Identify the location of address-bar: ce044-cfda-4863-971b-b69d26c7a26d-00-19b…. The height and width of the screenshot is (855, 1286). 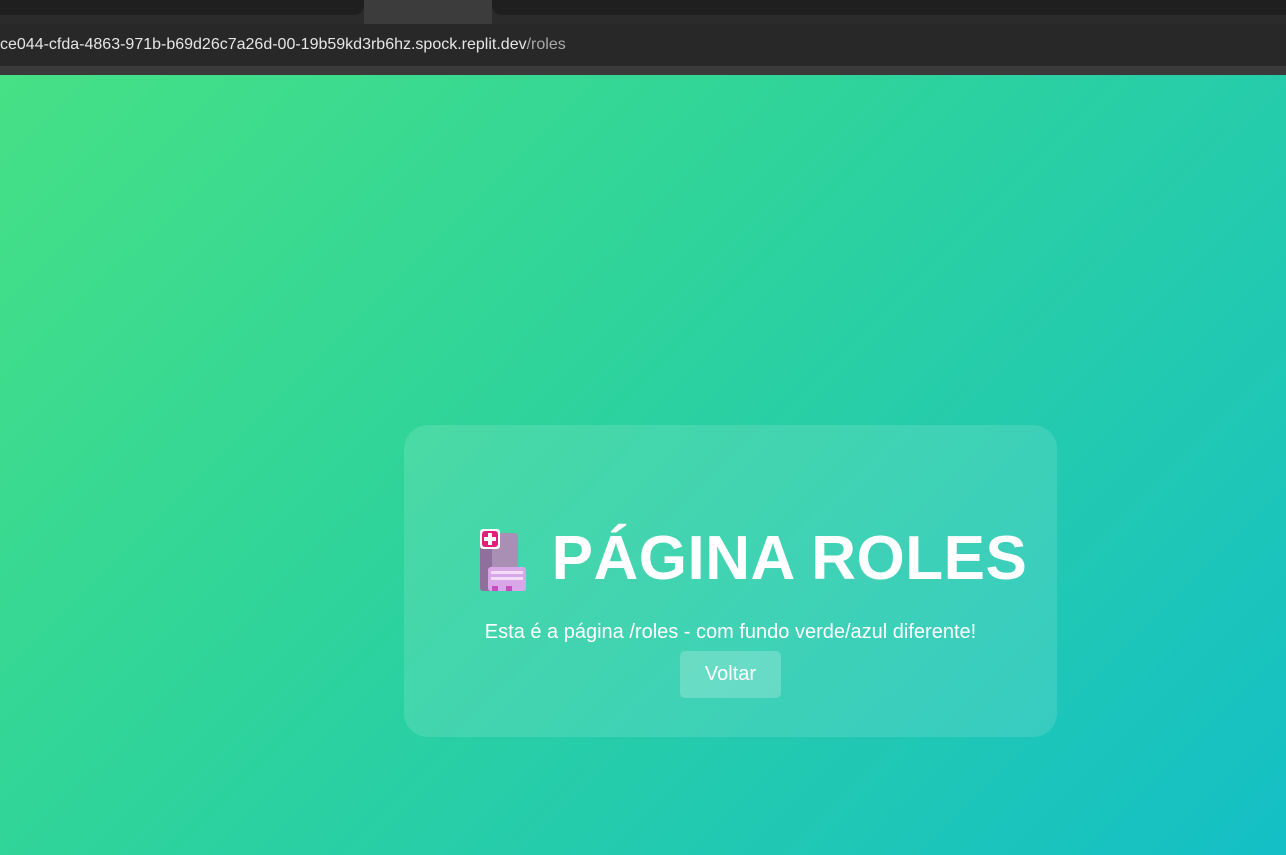
(643, 45).